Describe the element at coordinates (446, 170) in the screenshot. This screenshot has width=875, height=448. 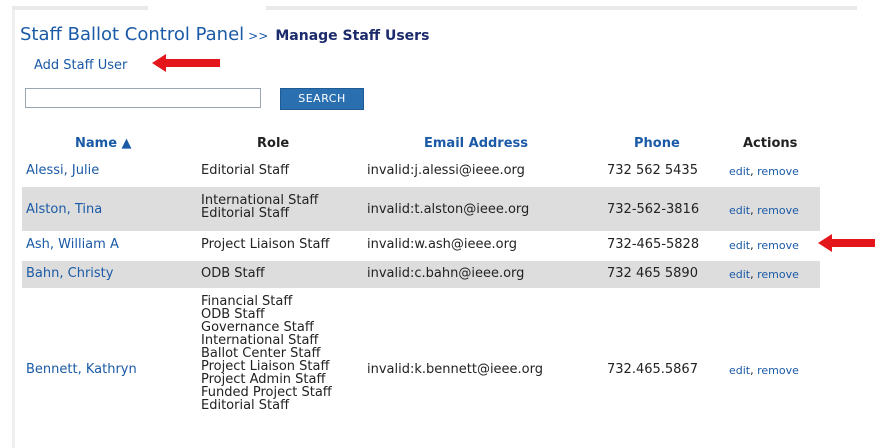
I see `email-cell: invalid:j.alessi@ieee.org` at that location.